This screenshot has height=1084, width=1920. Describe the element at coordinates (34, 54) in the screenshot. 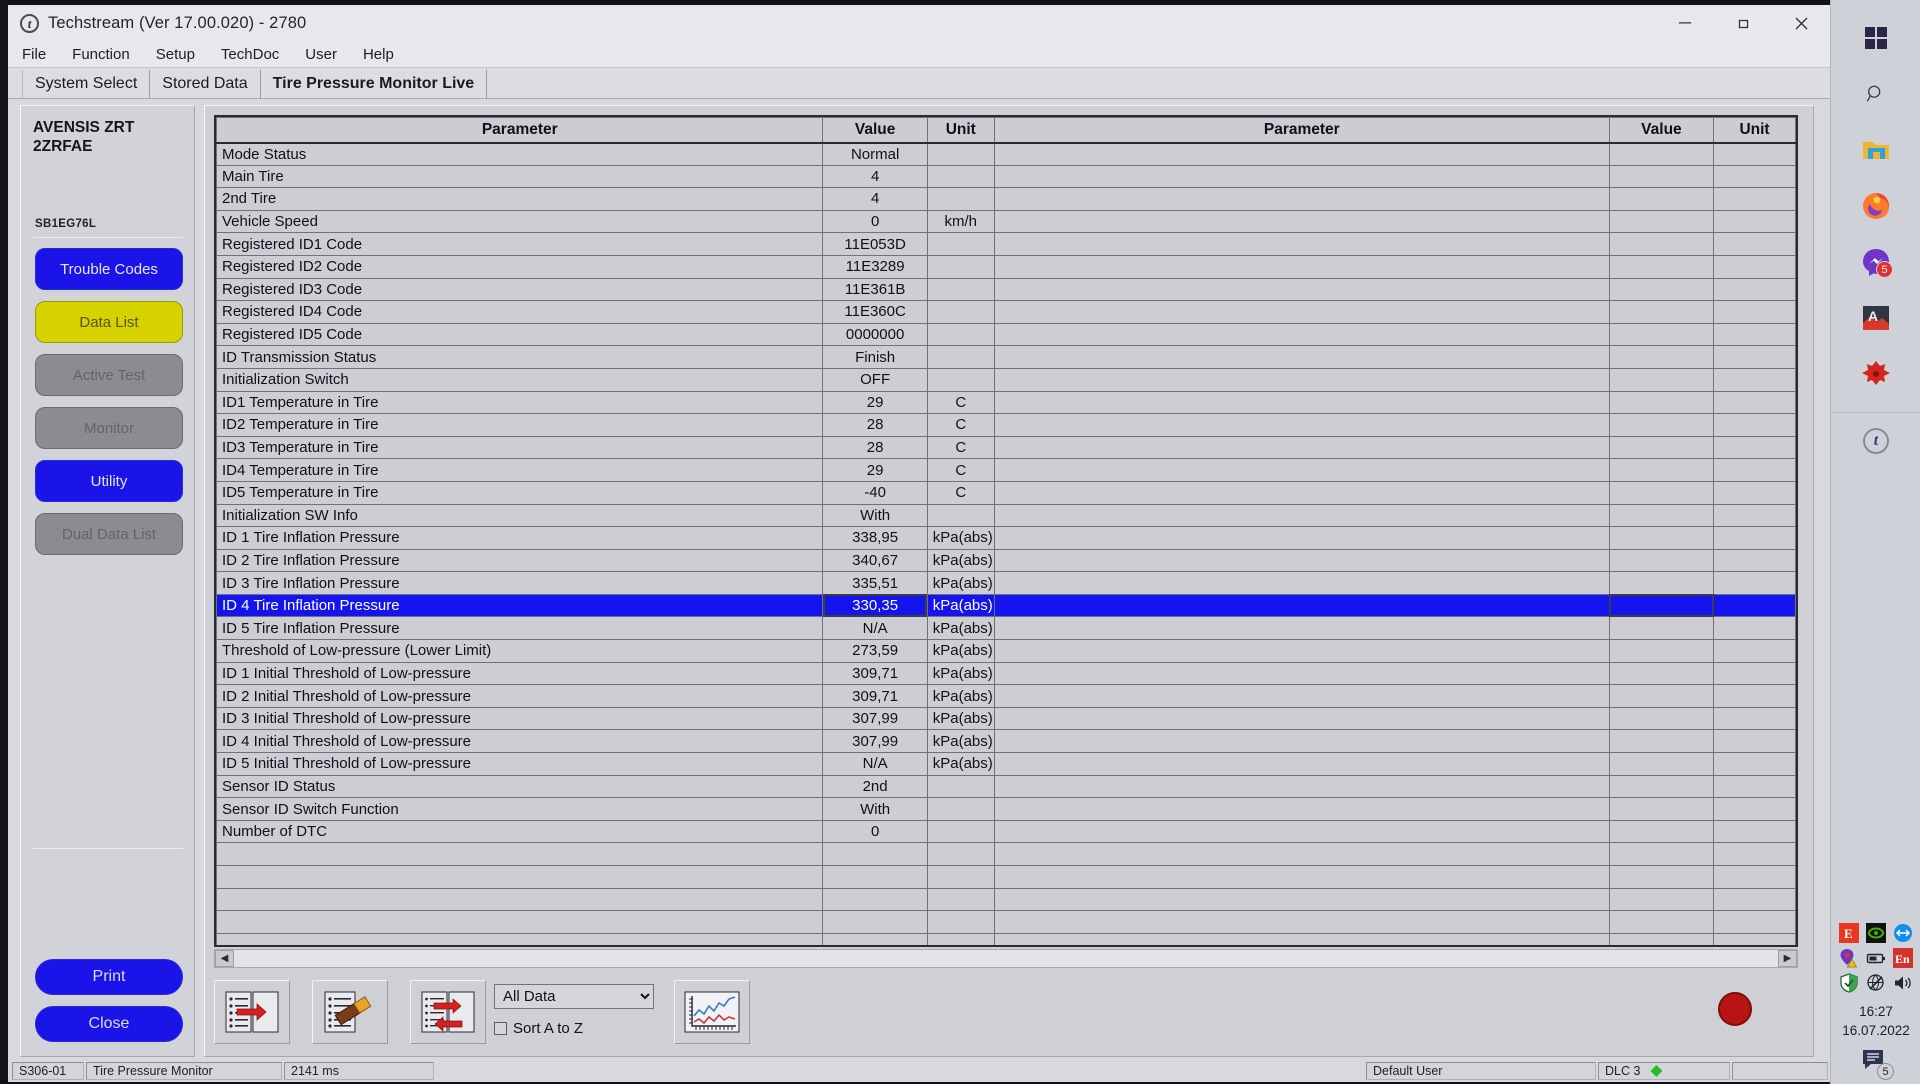

I see `menu-item-file: File` at that location.